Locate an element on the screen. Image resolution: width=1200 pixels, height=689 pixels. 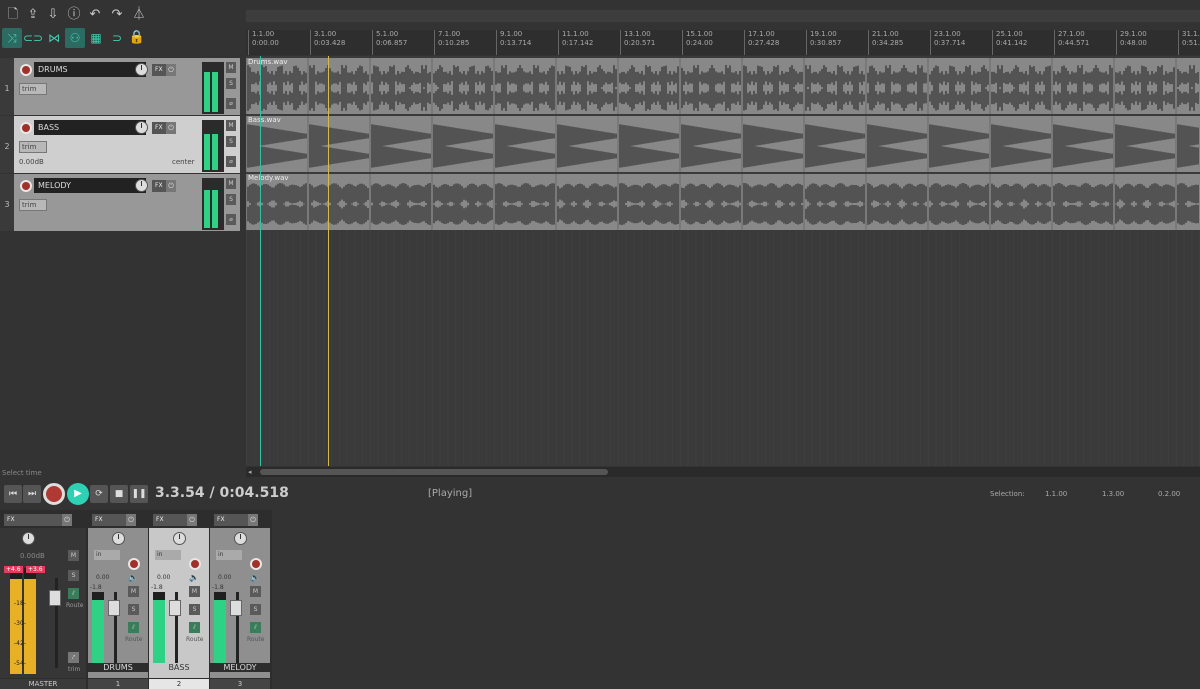
master-fader is located at coordinates (55, 598).